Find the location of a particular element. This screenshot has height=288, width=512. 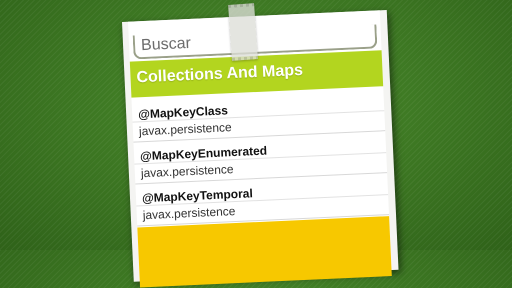

search-placeholder: Buscar is located at coordinates (166, 44).